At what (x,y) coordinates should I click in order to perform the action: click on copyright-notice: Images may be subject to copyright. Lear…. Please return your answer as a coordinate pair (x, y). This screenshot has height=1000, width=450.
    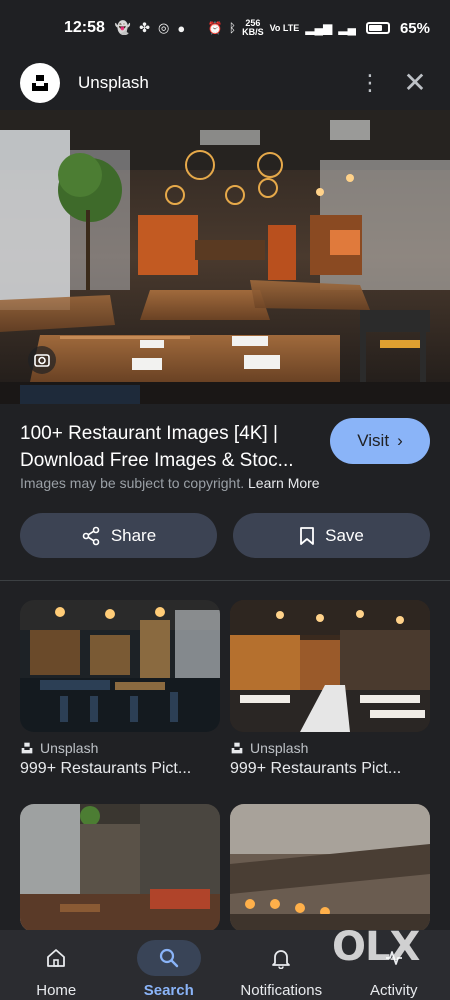
    Looking at the image, I should click on (170, 483).